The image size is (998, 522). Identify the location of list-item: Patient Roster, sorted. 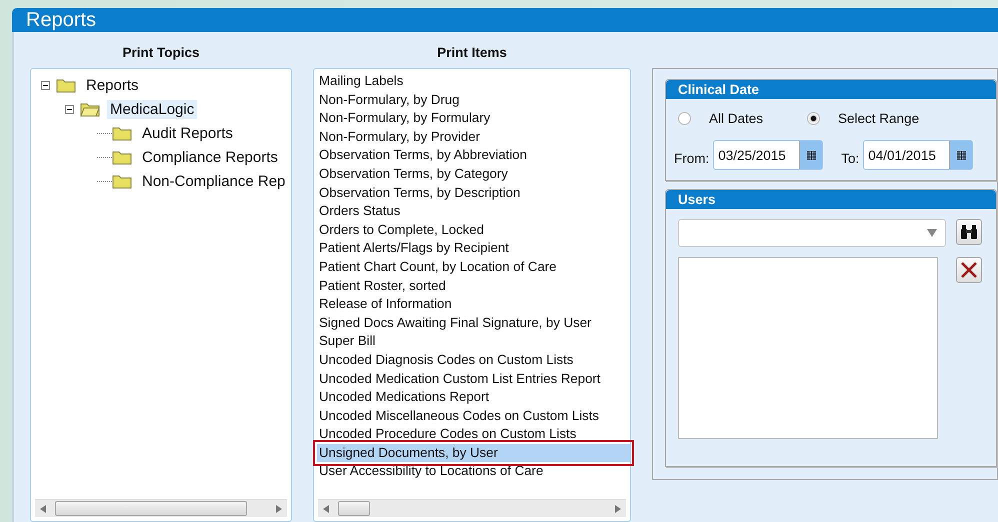
(472, 286).